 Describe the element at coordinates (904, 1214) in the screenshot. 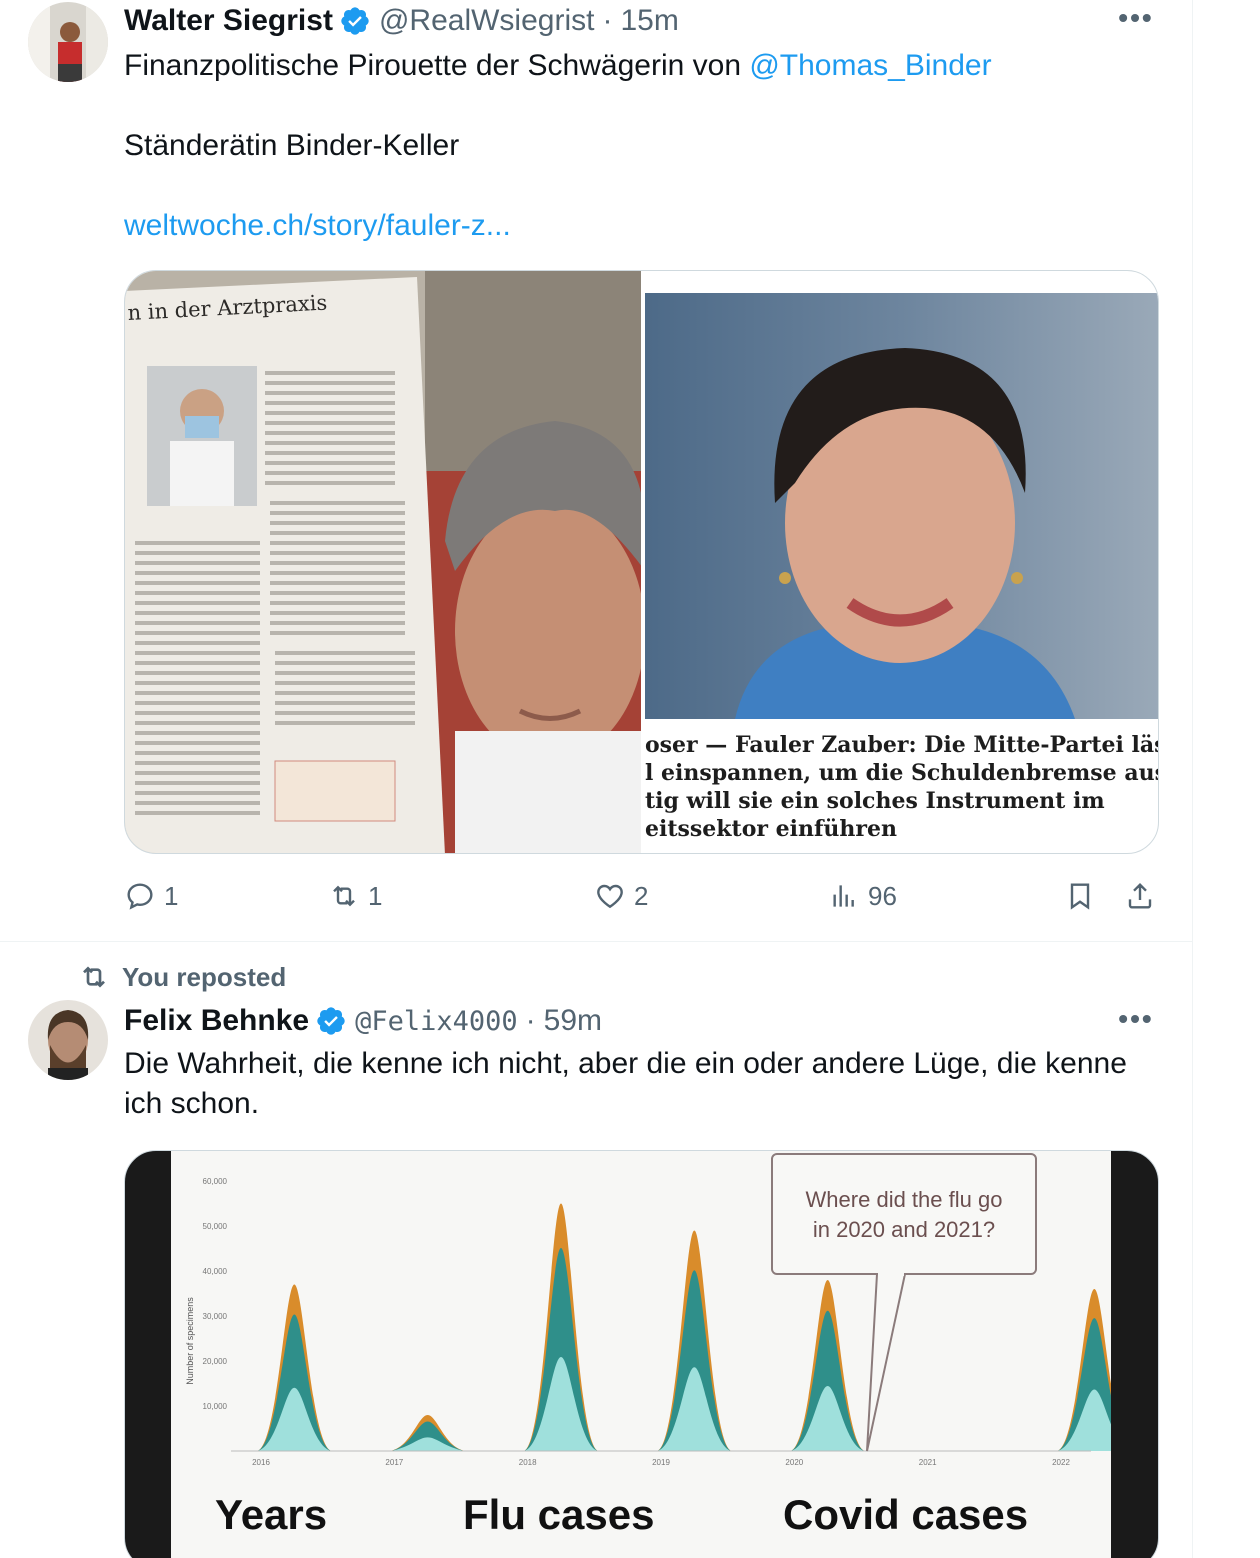

I see `speech-bubble: Where did the flu go in 2020 and 2021?` at that location.